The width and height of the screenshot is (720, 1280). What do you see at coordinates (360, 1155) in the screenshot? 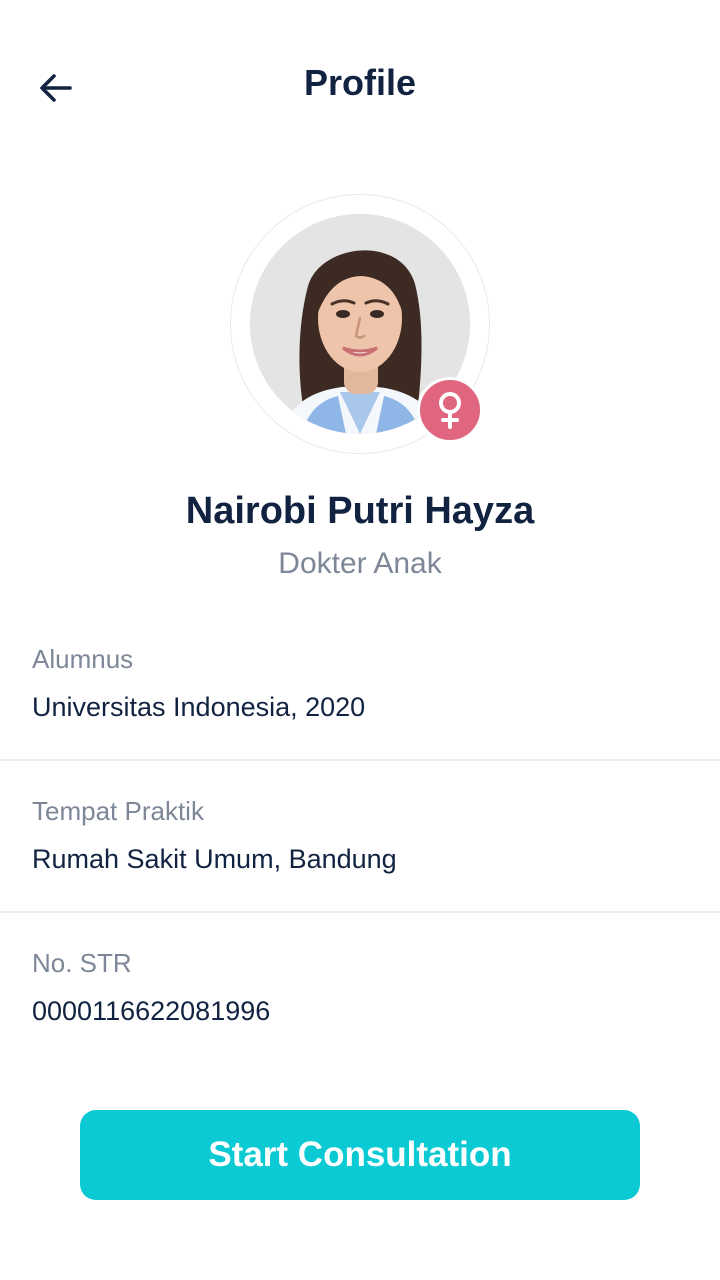
I see `start-consultation-button: Start Consultation` at bounding box center [360, 1155].